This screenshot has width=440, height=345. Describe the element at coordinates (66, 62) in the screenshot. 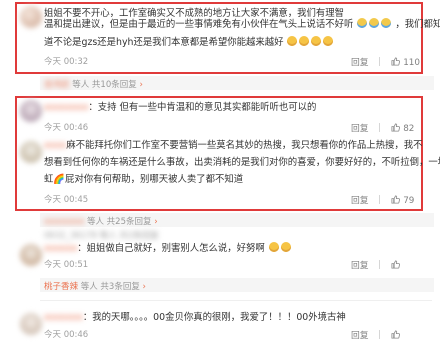

I see `comment-time: 今天 00:32` at that location.